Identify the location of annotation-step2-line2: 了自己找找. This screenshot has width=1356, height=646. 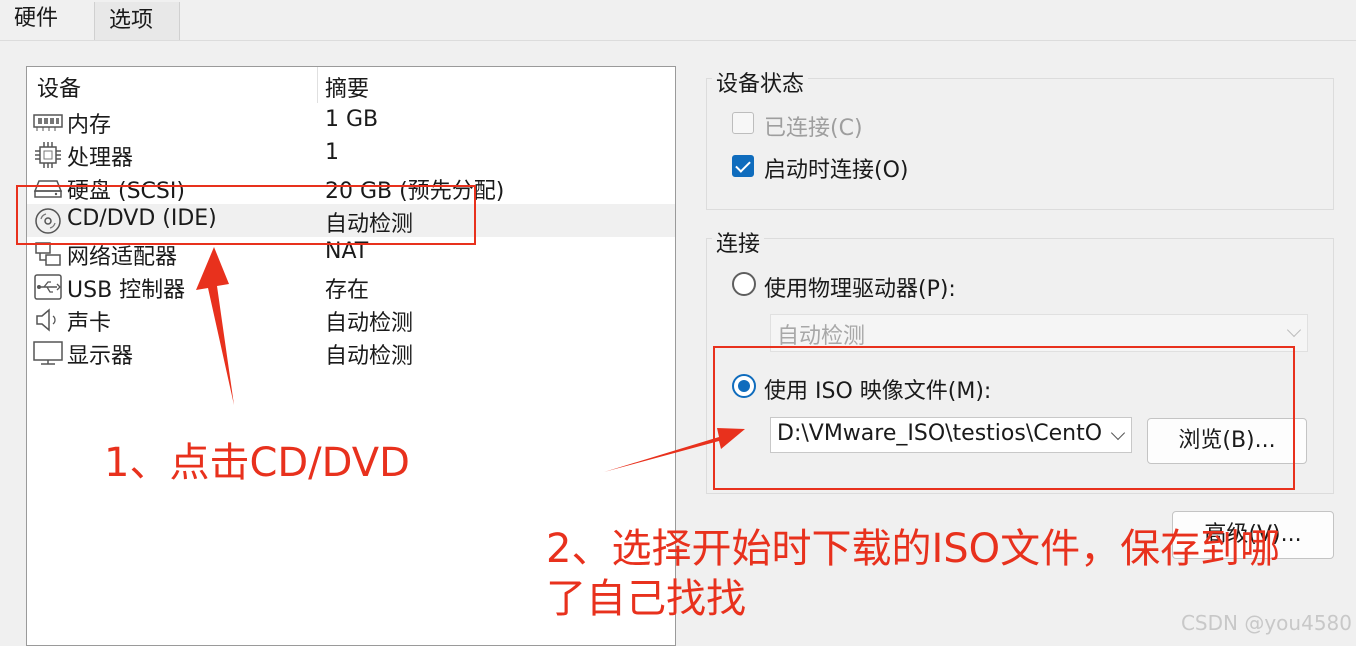
(646, 599).